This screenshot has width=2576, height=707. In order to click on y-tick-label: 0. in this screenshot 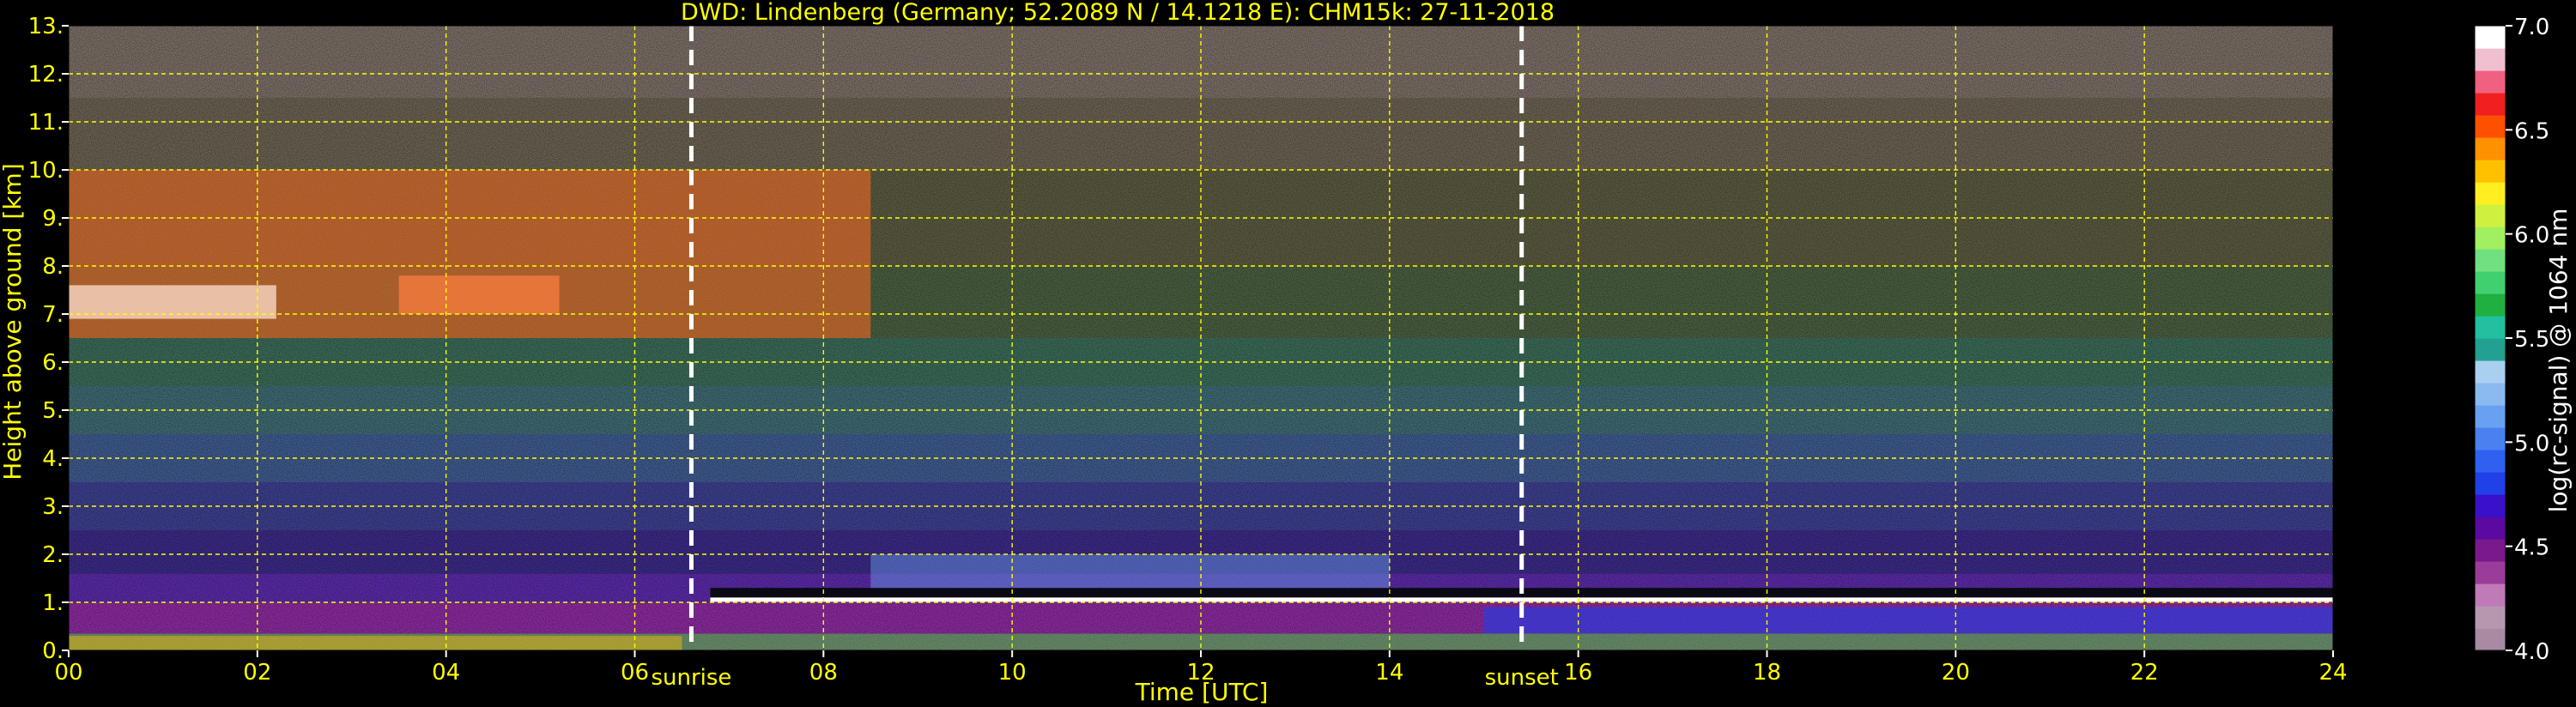, I will do `click(53, 651)`.